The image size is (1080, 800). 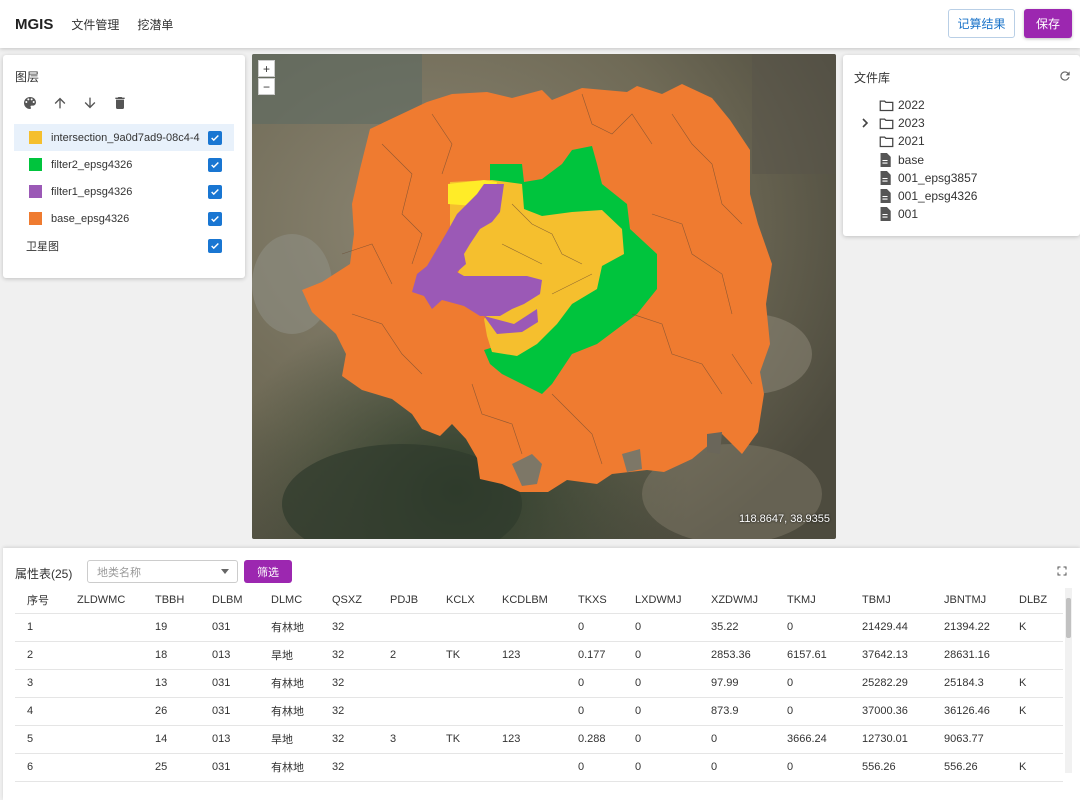 I want to click on table-cell: 123, so click(x=528, y=655).